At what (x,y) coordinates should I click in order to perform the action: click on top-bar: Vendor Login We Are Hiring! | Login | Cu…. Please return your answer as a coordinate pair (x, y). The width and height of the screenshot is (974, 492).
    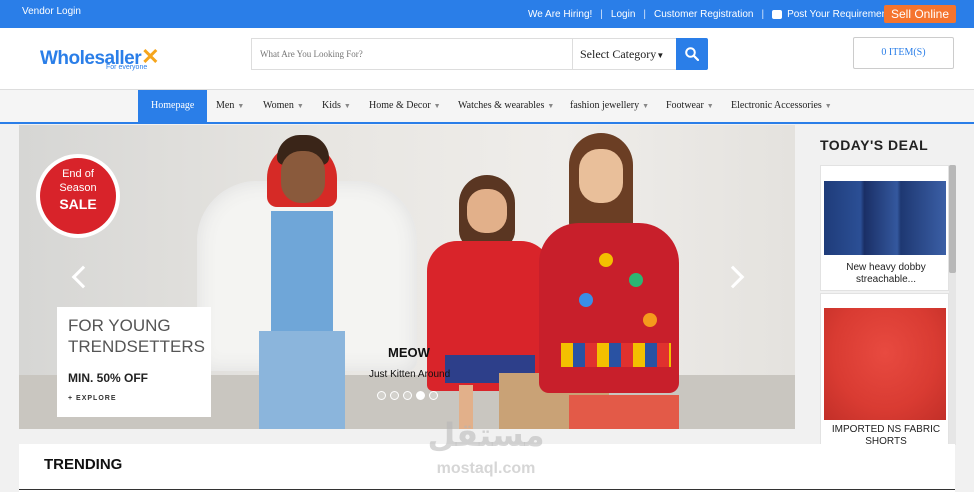
    Looking at the image, I should click on (487, 14).